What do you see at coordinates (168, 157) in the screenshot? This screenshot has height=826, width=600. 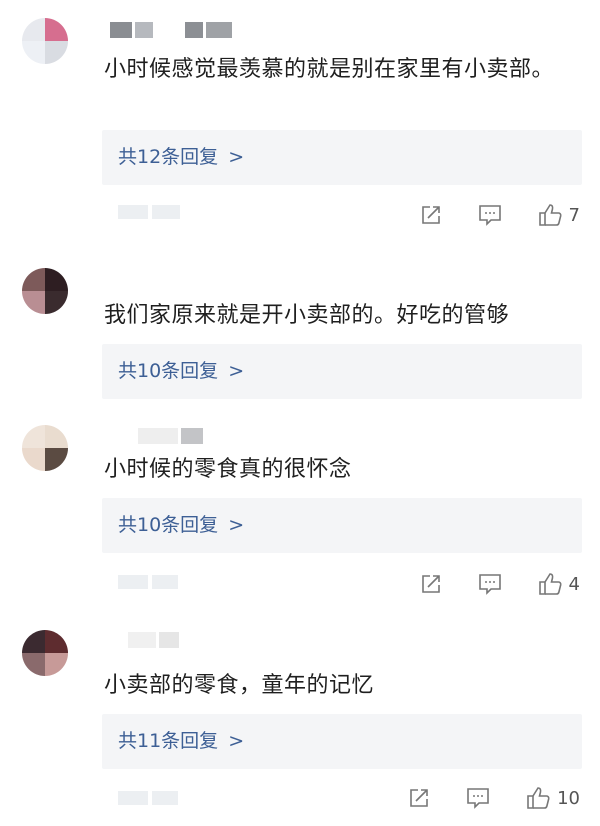 I see `replies-label: 共12条回复` at bounding box center [168, 157].